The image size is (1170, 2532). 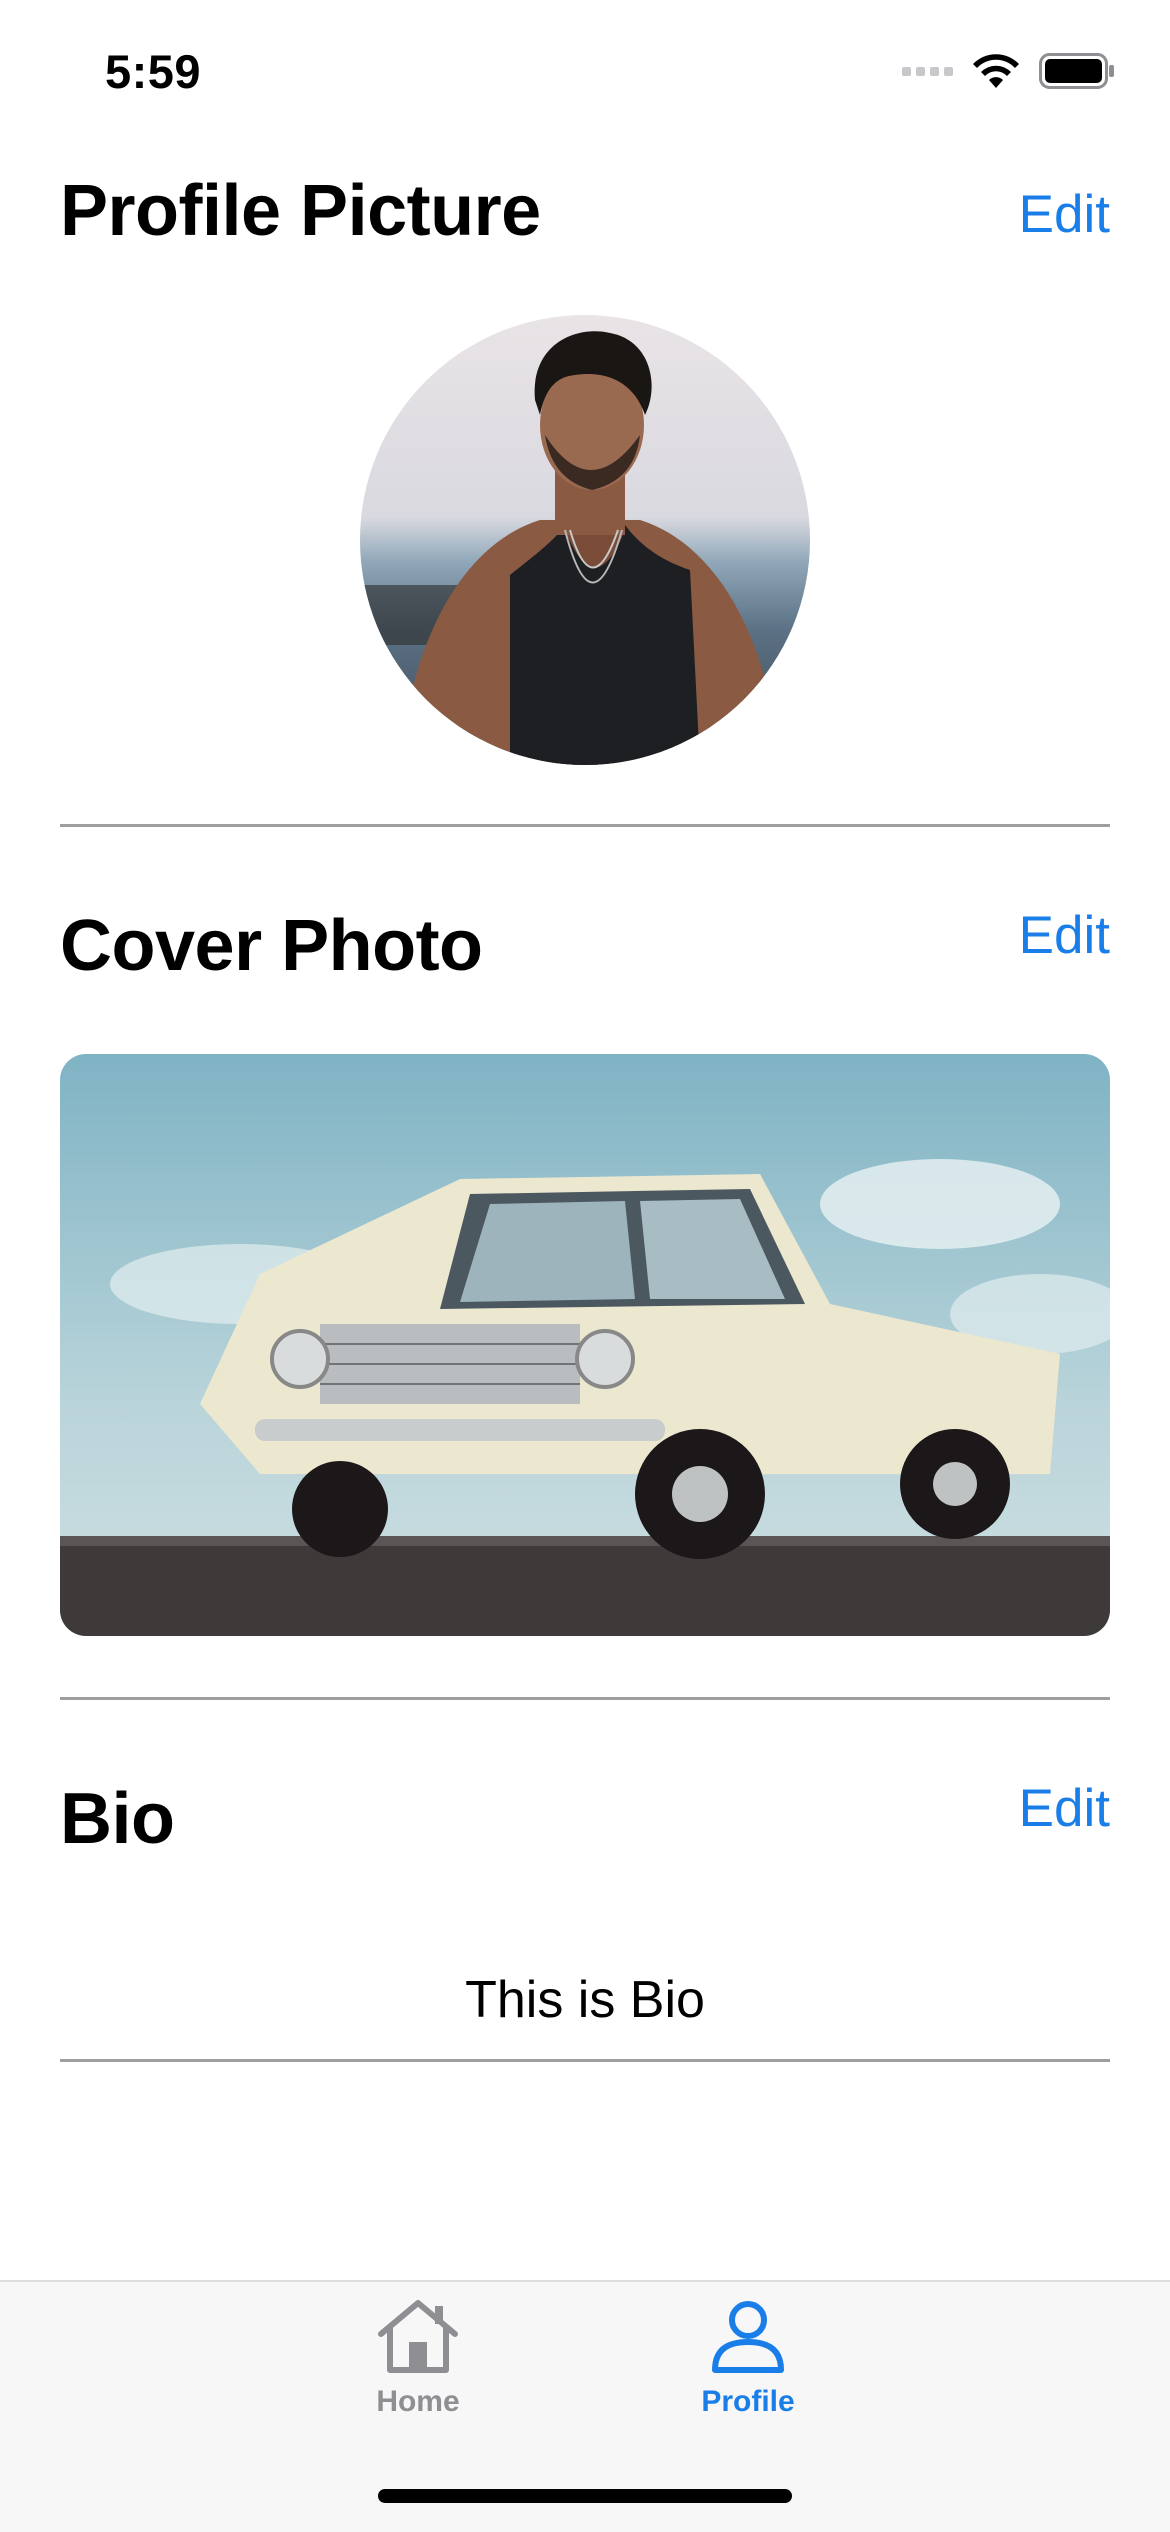 What do you see at coordinates (271, 946) in the screenshot?
I see `cover-photo-title: Cover Photo` at bounding box center [271, 946].